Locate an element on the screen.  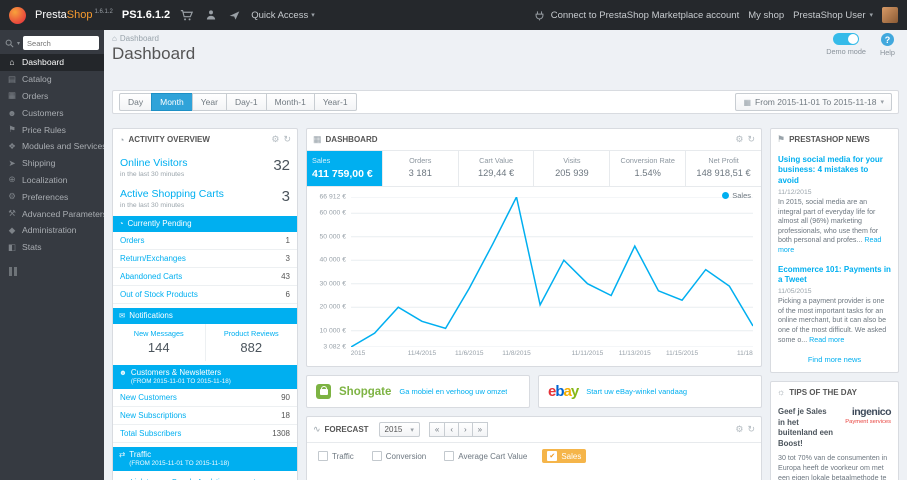
user-name-label: PrestaShop User is located at coordinates (829, 15).